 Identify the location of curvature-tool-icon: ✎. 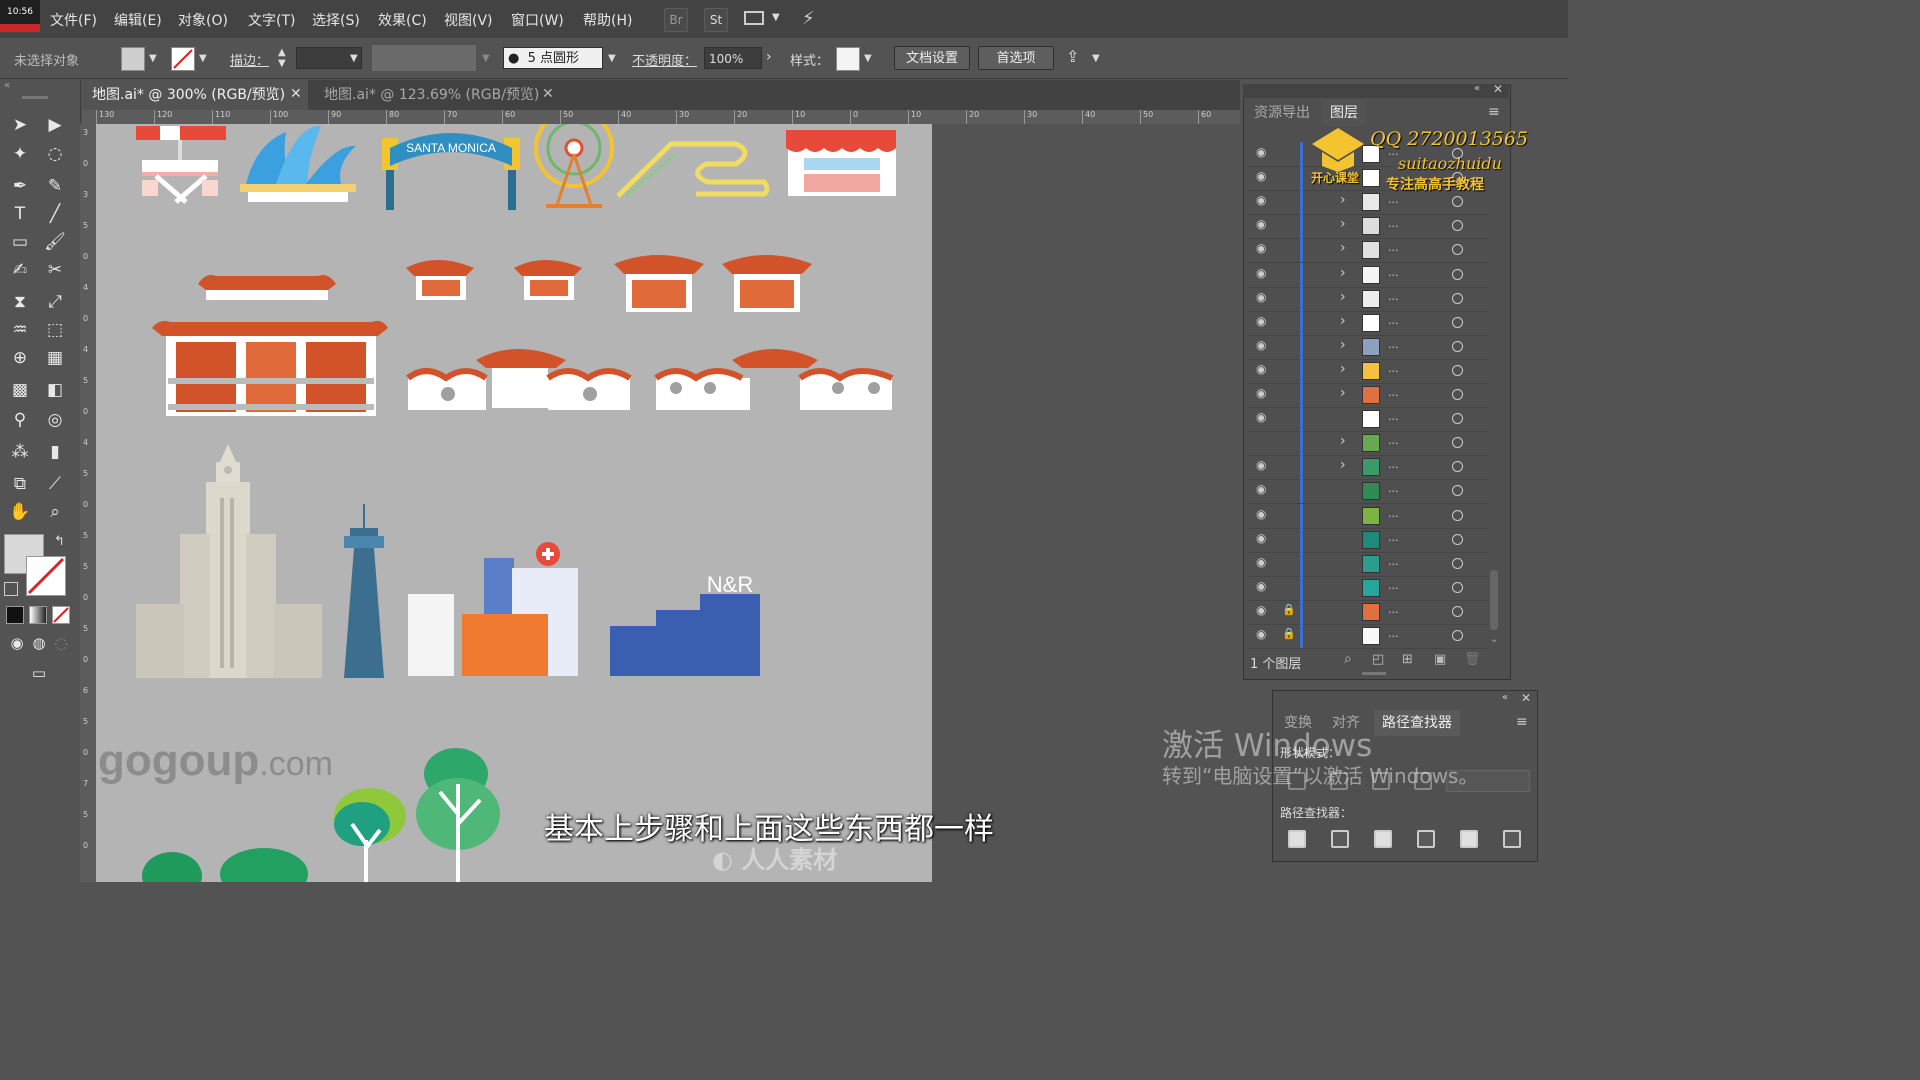
(55, 186).